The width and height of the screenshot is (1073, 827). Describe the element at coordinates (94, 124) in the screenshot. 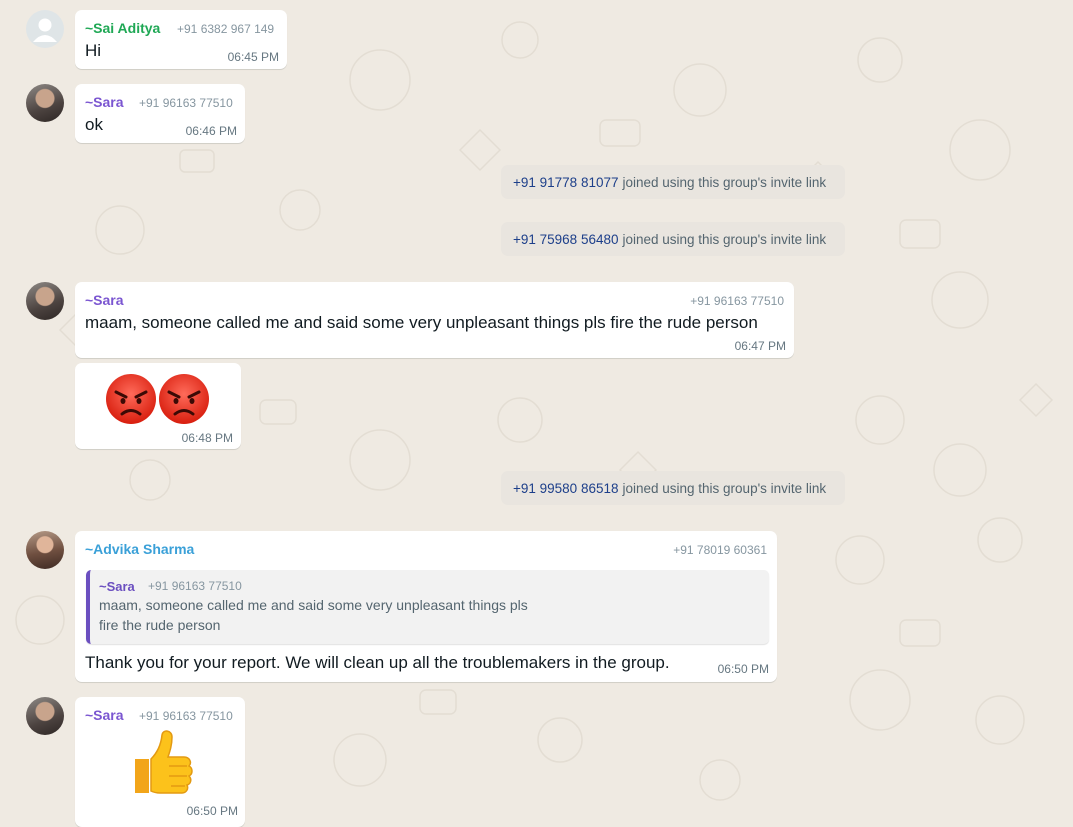

I see `message-text: ok` at that location.